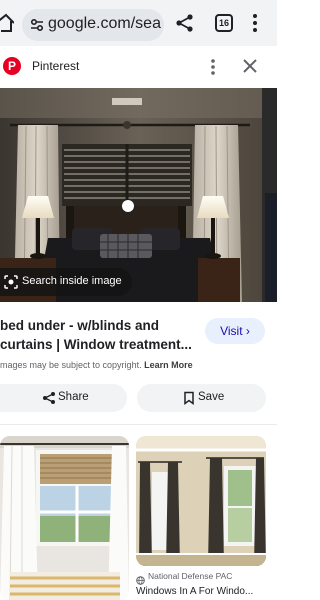 The height and width of the screenshot is (600, 320). I want to click on share-page-icon, so click(185, 23).